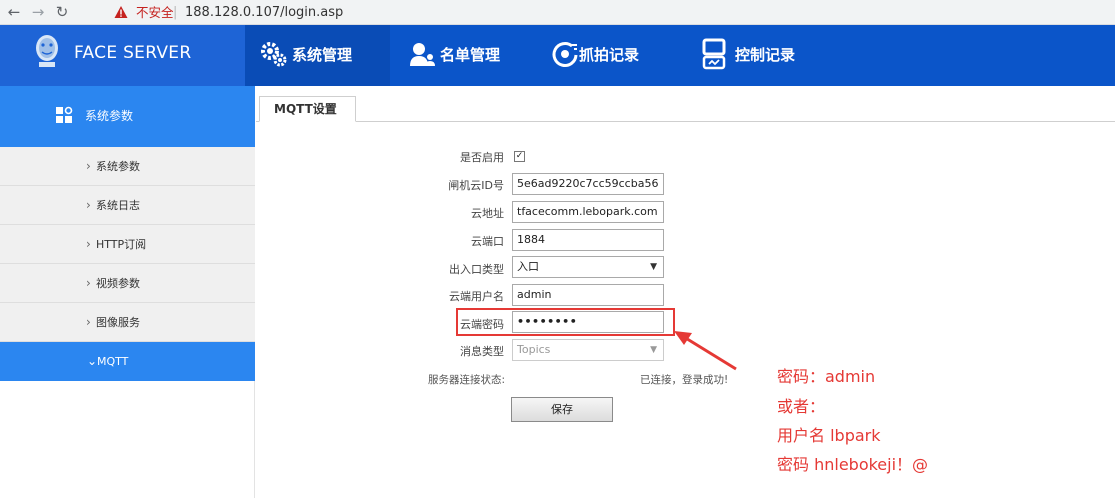  I want to click on camera-capture-icon, so click(565, 54).